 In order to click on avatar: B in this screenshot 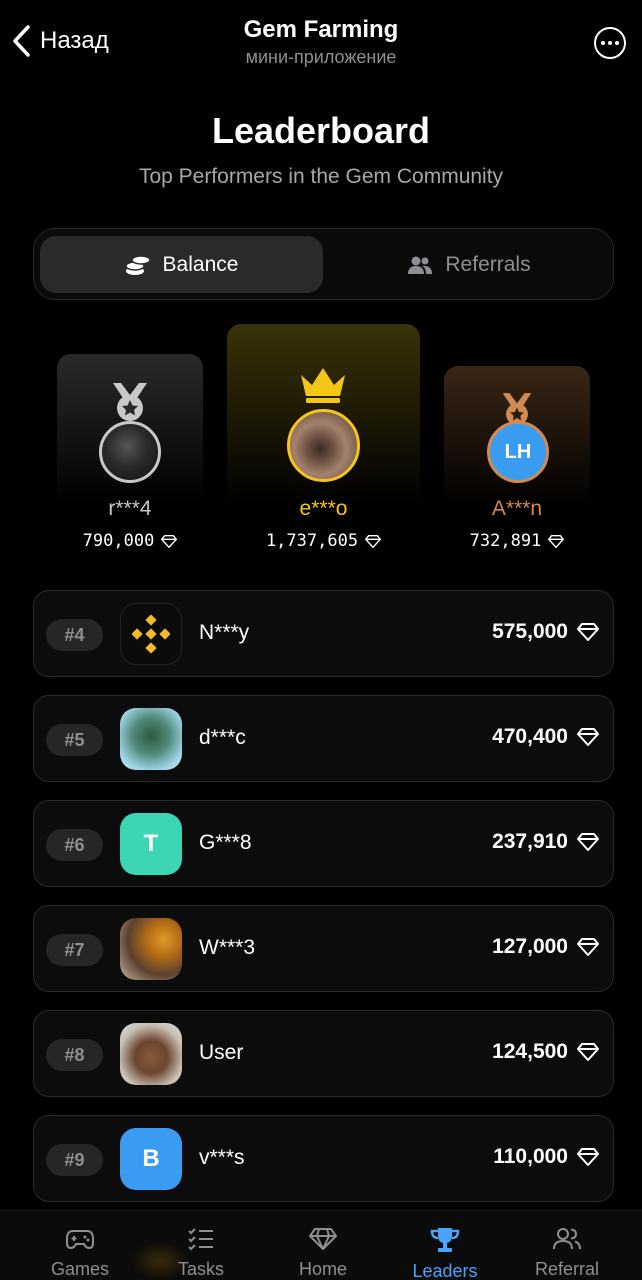, I will do `click(151, 1159)`.